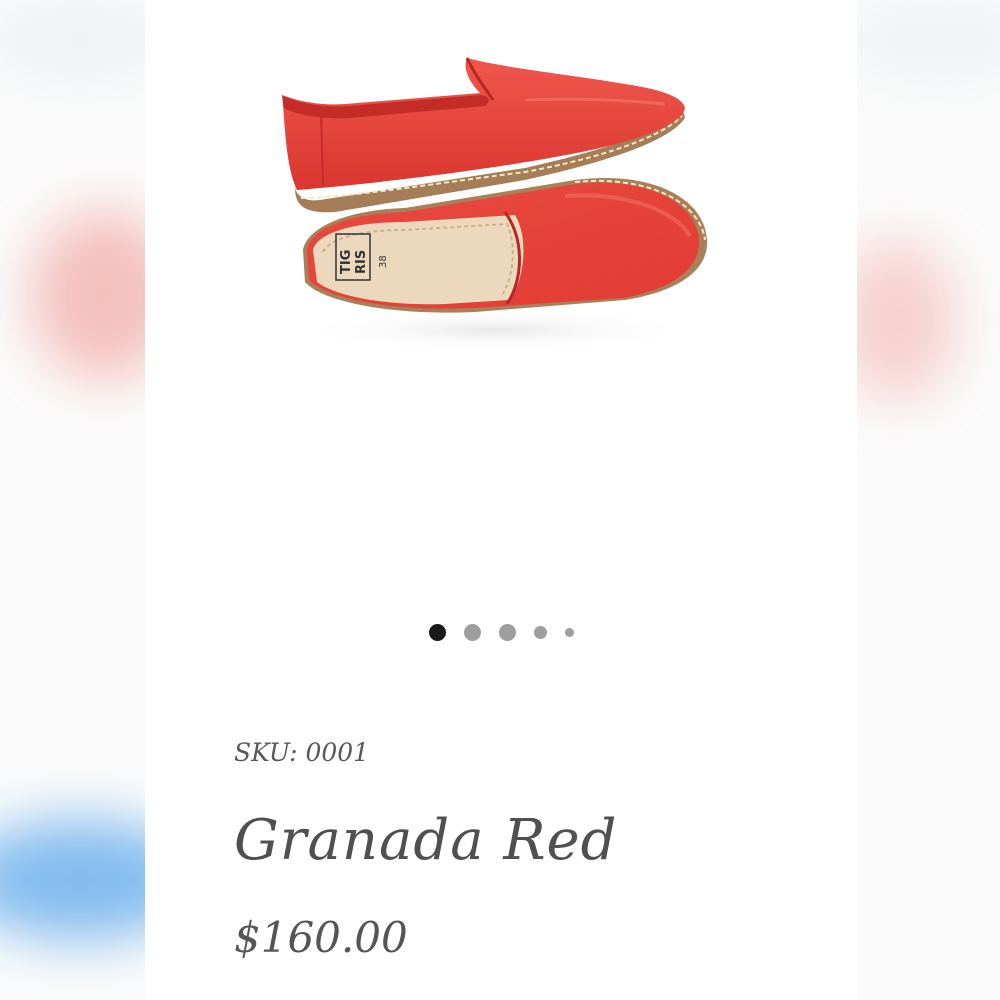  What do you see at coordinates (495, 330) in the screenshot?
I see `shoe-shadow` at bounding box center [495, 330].